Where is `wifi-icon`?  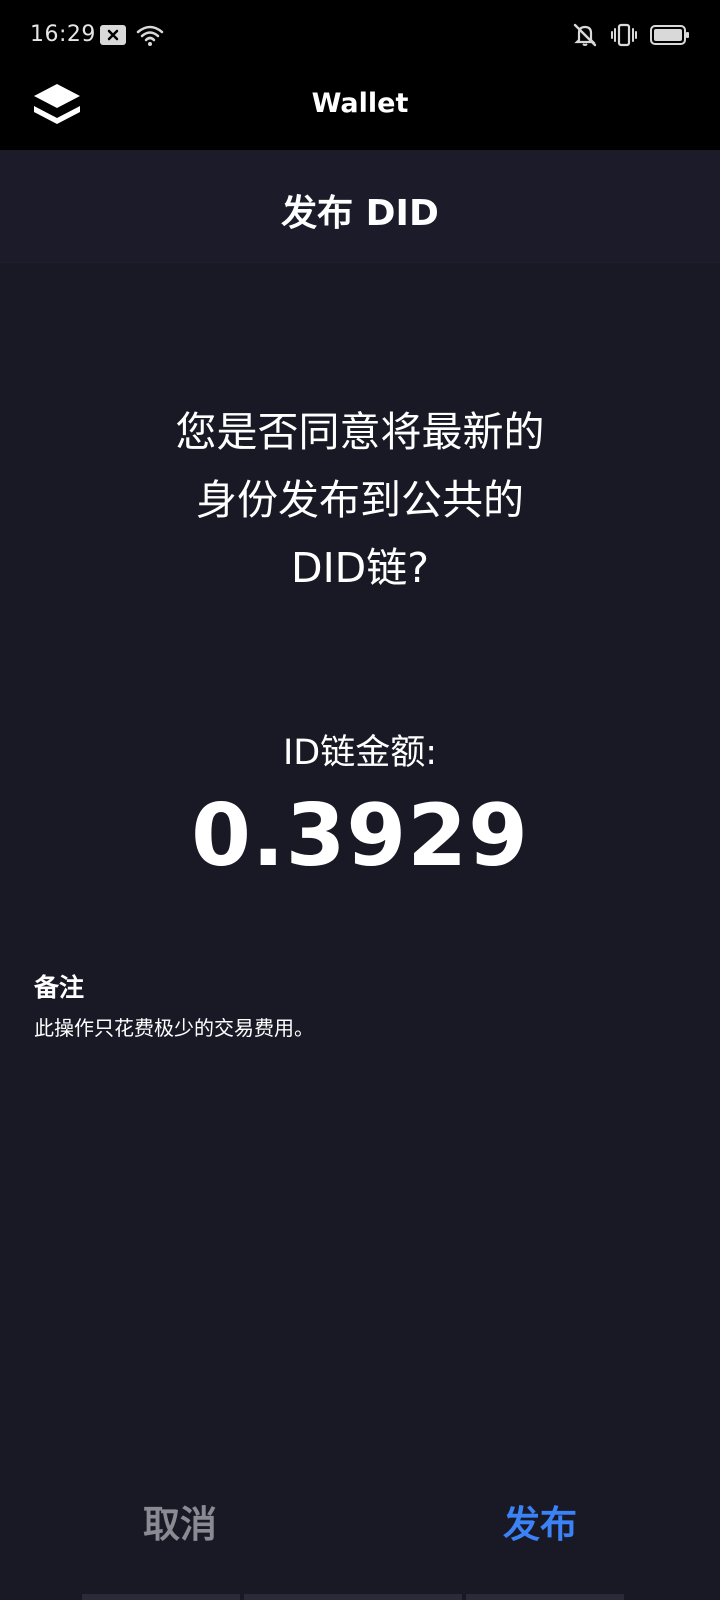
wifi-icon is located at coordinates (150, 37).